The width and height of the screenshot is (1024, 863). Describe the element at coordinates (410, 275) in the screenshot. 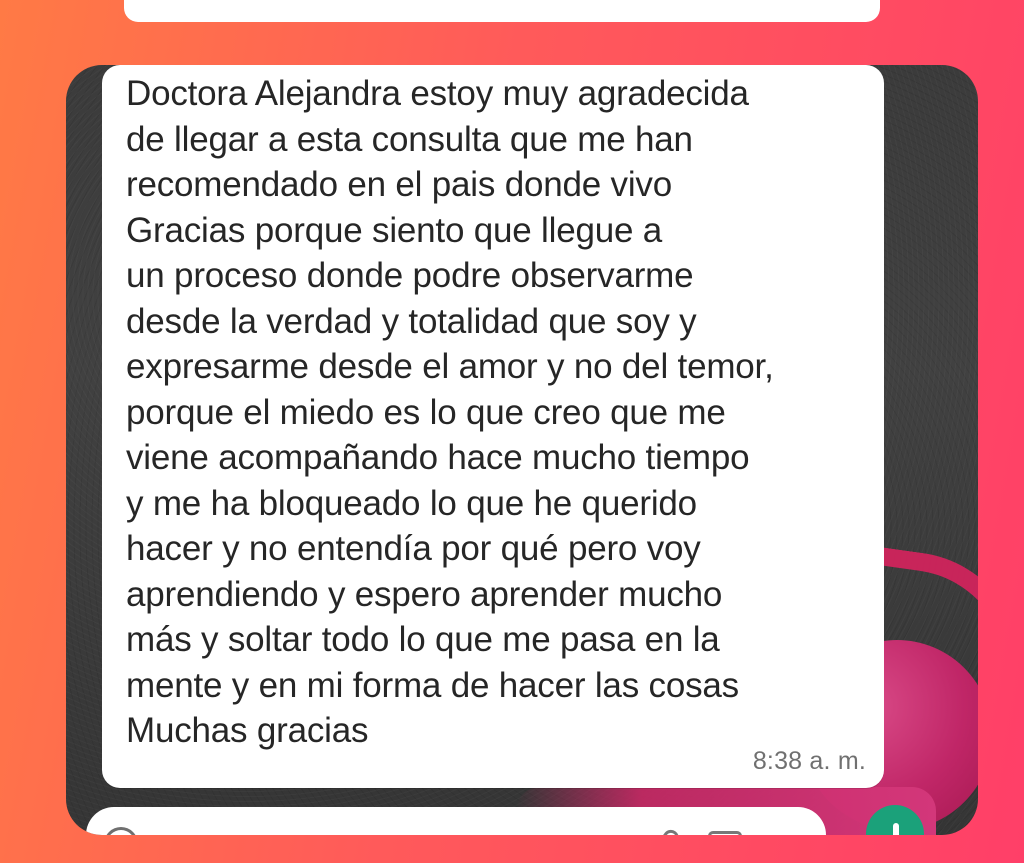

I see `message-line: un proceso donde podre observarme` at that location.